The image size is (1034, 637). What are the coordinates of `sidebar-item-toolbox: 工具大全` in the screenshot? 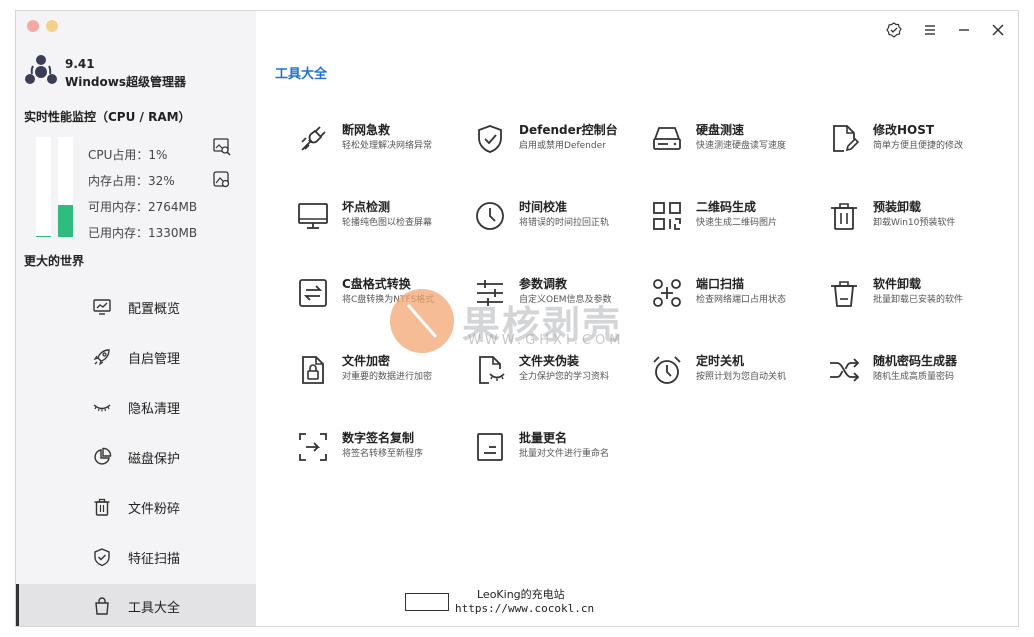 It's located at (136, 605).